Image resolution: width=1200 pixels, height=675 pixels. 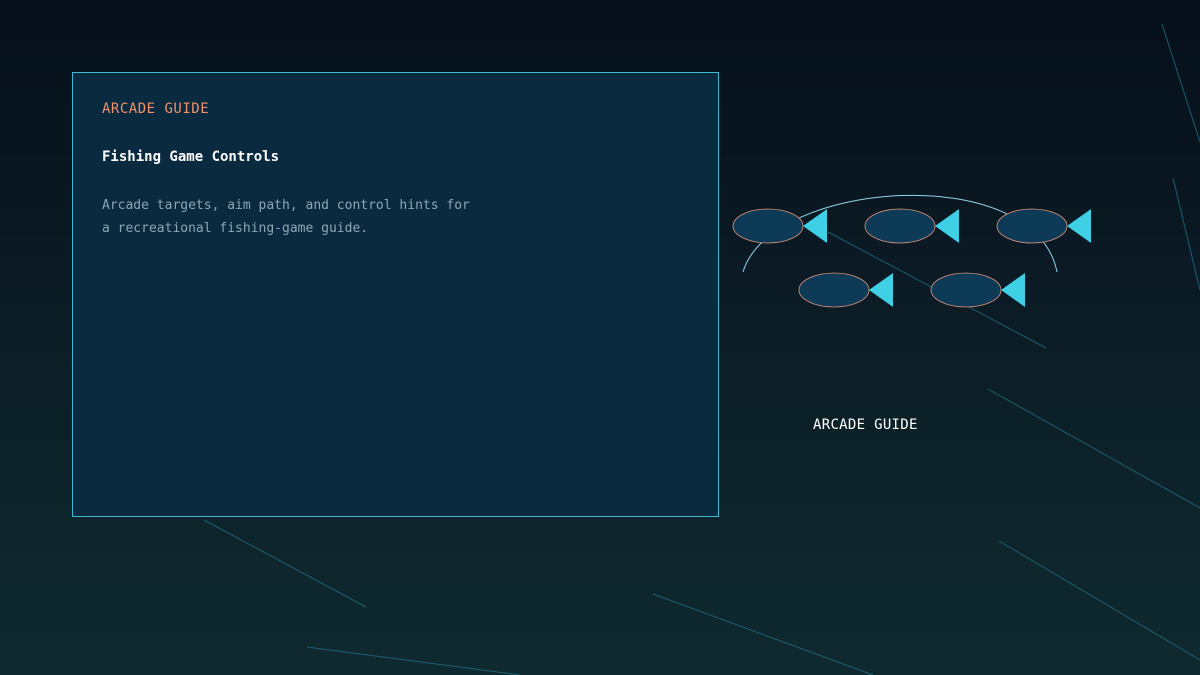 What do you see at coordinates (911, 251) in the screenshot?
I see `fishing-scene` at bounding box center [911, 251].